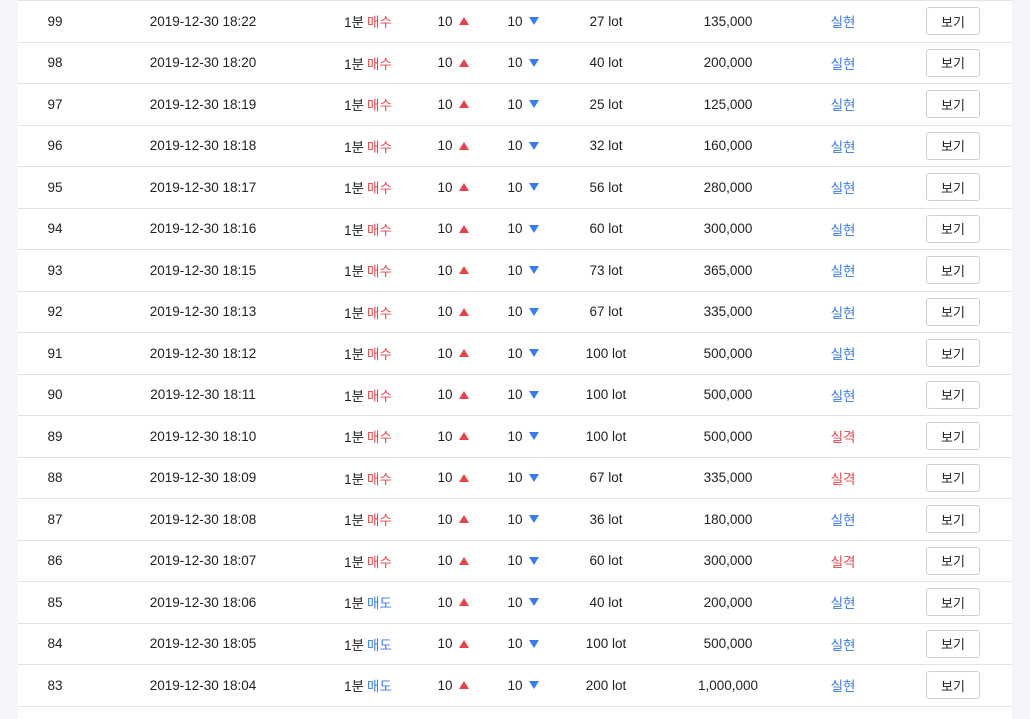 The height and width of the screenshot is (719, 1030). Describe the element at coordinates (203, 395) in the screenshot. I see `row-datetime: 2019-12-30 18:11` at that location.